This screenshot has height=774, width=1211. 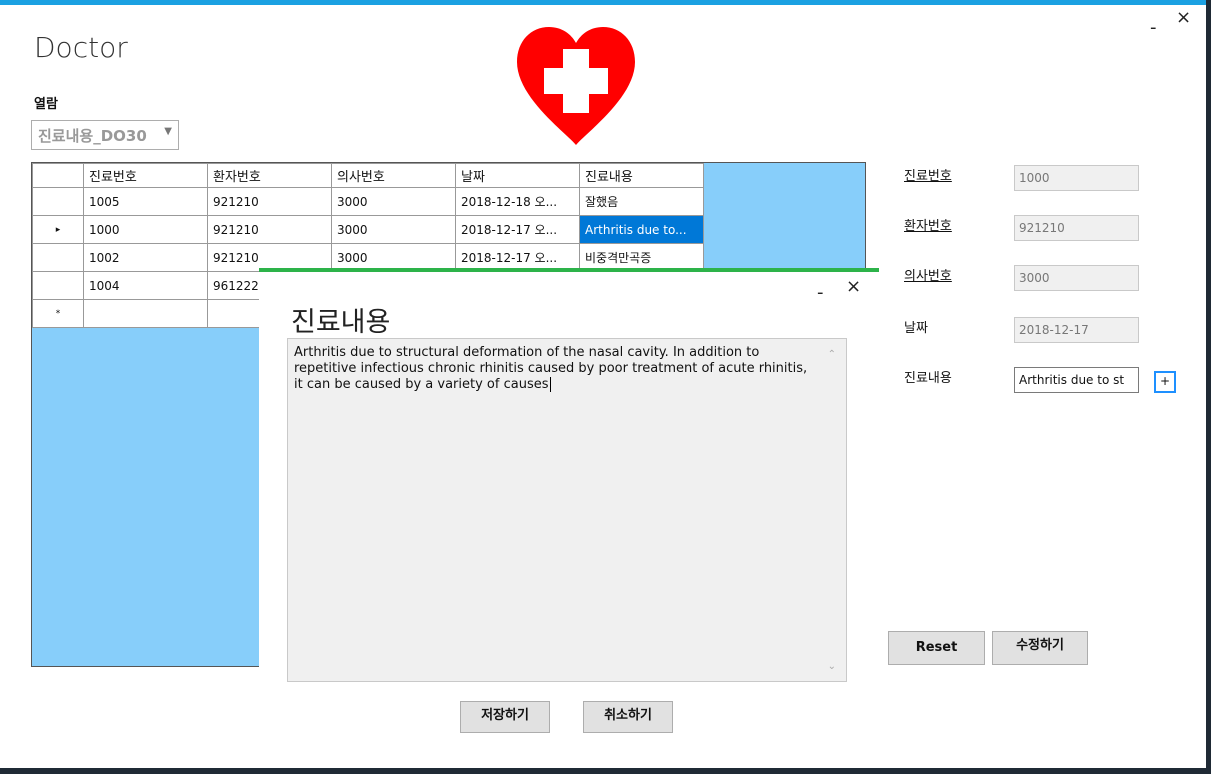 I want to click on dialog-close-button: ×, so click(x=853, y=286).